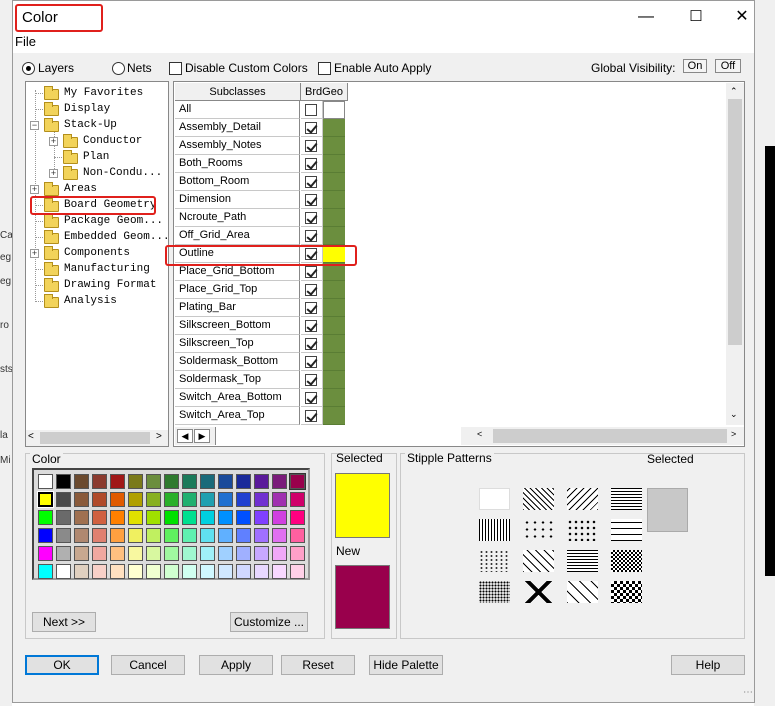 This screenshot has height=706, width=775. Describe the element at coordinates (95, 438) in the screenshot. I see `tree-horizontal-scroll-thumb` at that location.